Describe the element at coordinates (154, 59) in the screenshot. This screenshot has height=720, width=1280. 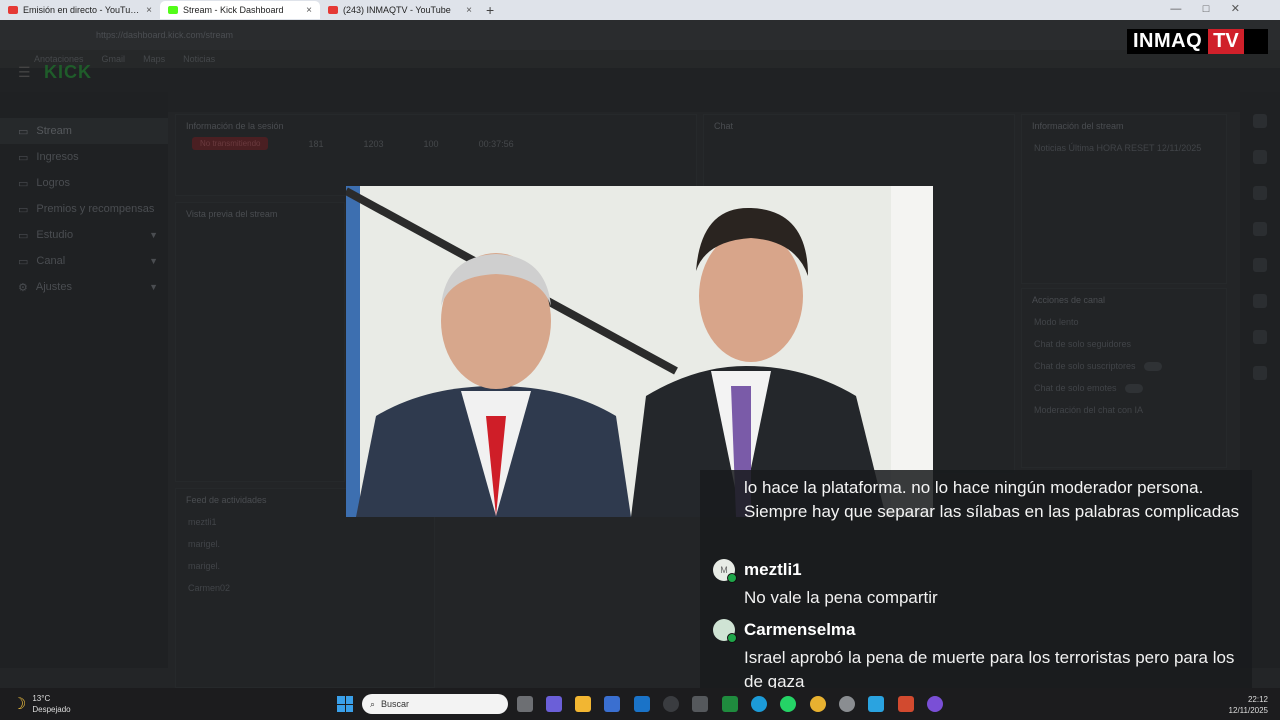
I see `bookmark-item: Maps` at that location.